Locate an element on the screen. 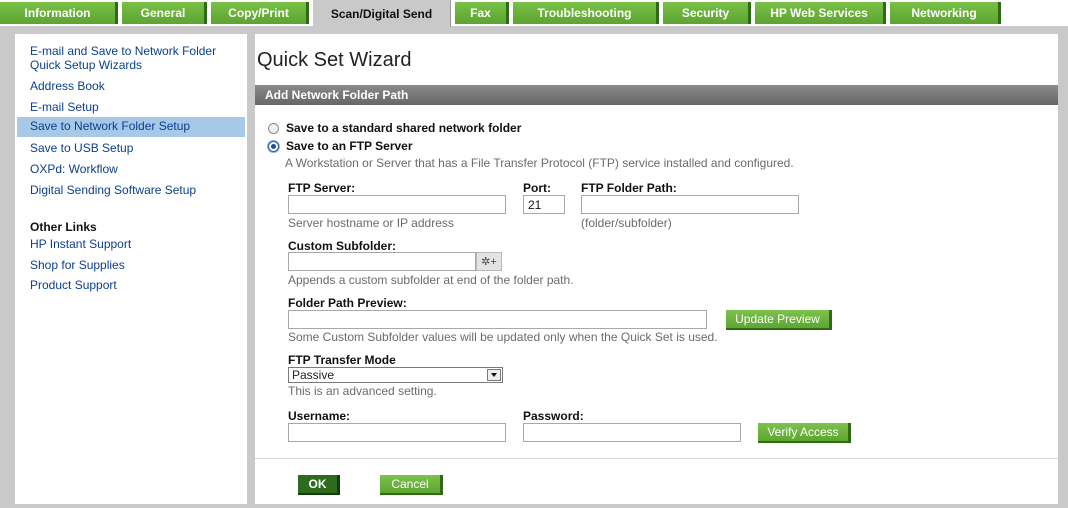 The height and width of the screenshot is (508, 1068). transfer-mode-select: Passive is located at coordinates (395, 375).